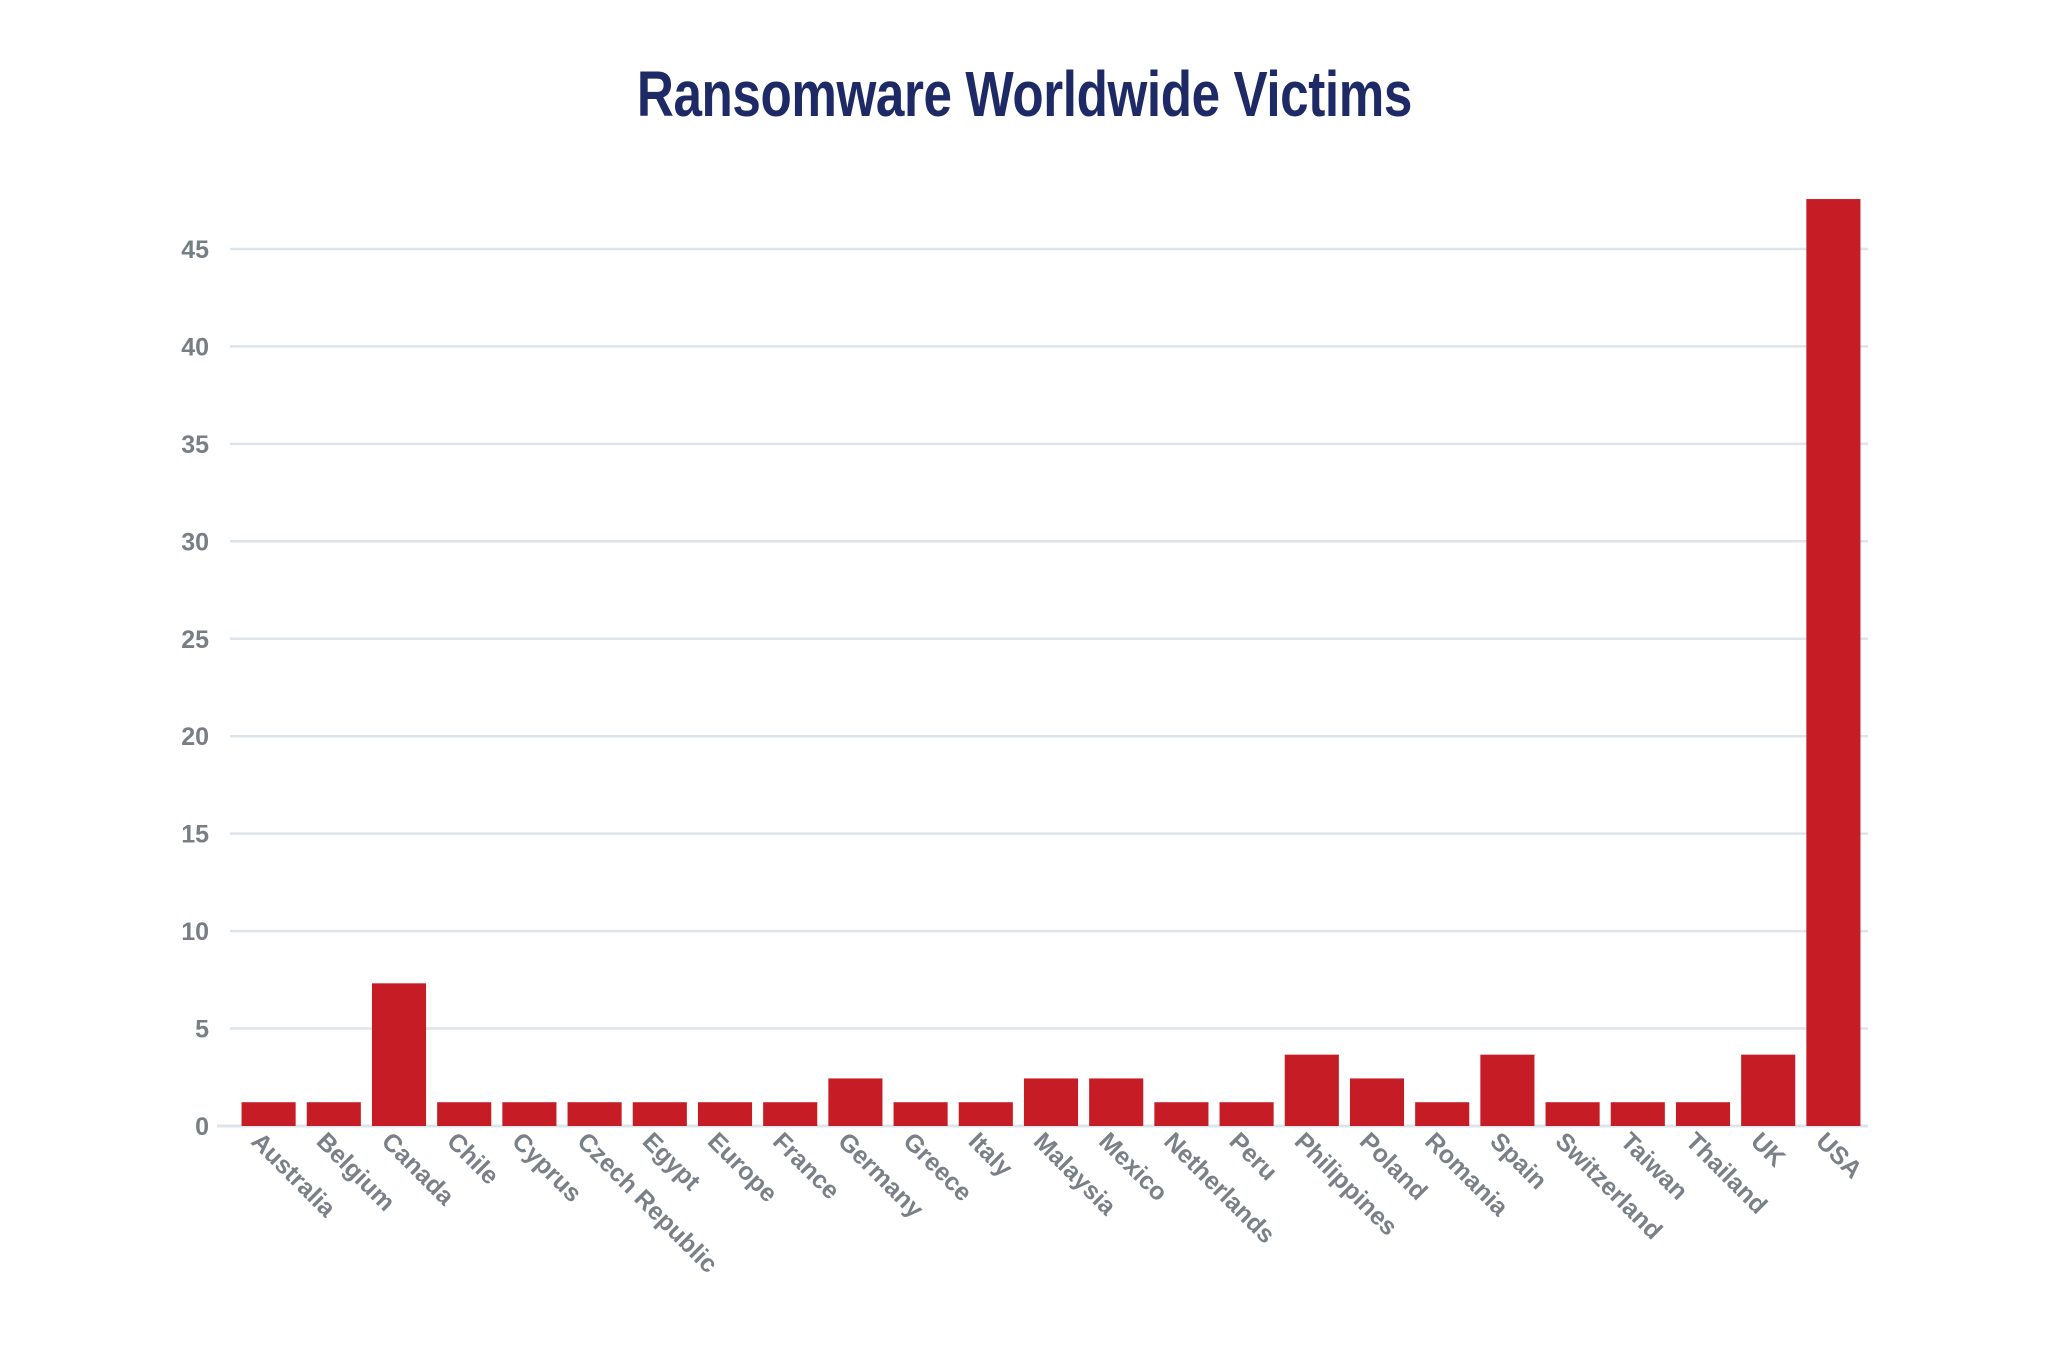 The image size is (2048, 1364). What do you see at coordinates (1703, 1114) in the screenshot?
I see `bar-thailand: Thailand: 1.22` at bounding box center [1703, 1114].